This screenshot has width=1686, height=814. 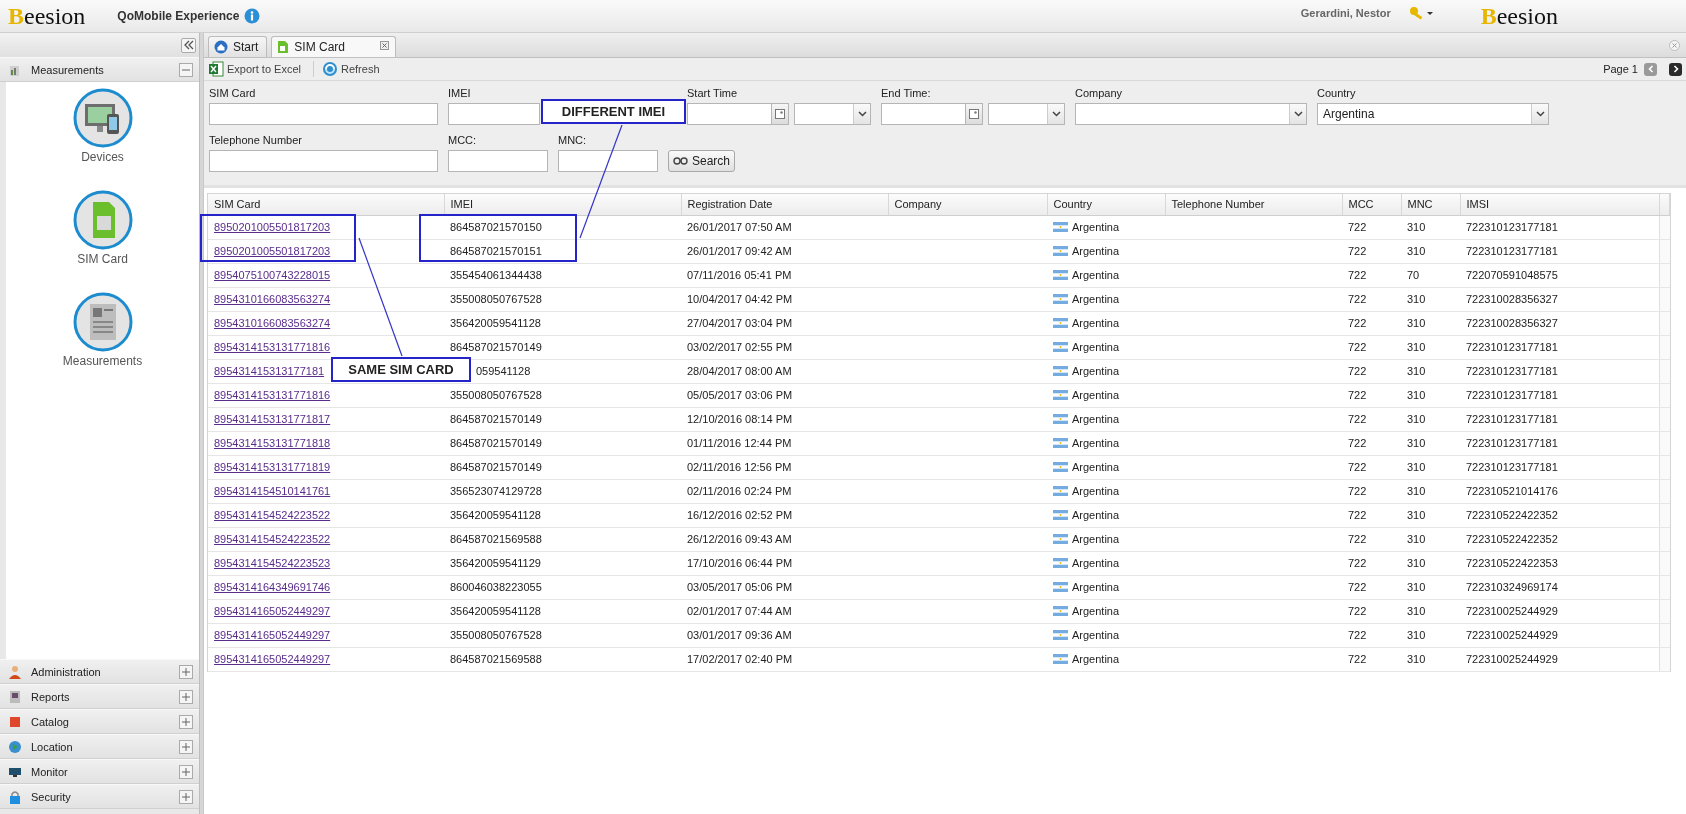 I want to click on tab: Start, so click(x=238, y=46).